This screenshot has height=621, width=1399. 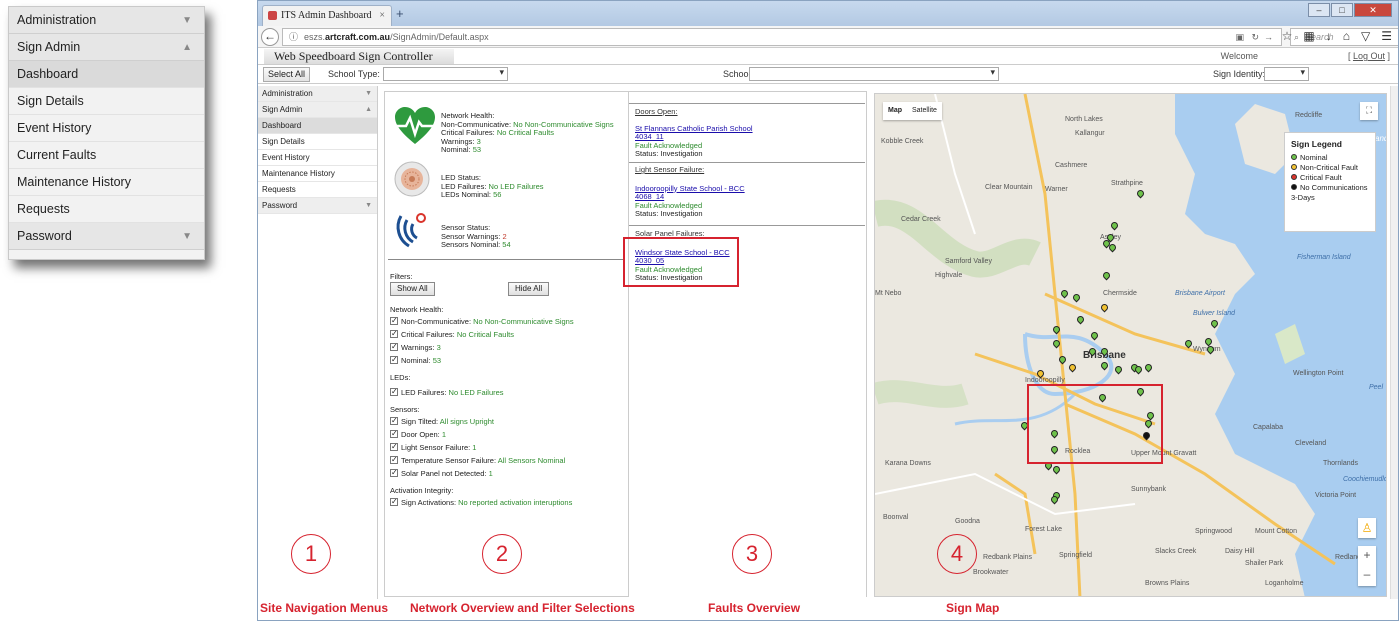 What do you see at coordinates (106, 128) in the screenshot?
I see `zoom-menu-event-history: Event History` at bounding box center [106, 128].